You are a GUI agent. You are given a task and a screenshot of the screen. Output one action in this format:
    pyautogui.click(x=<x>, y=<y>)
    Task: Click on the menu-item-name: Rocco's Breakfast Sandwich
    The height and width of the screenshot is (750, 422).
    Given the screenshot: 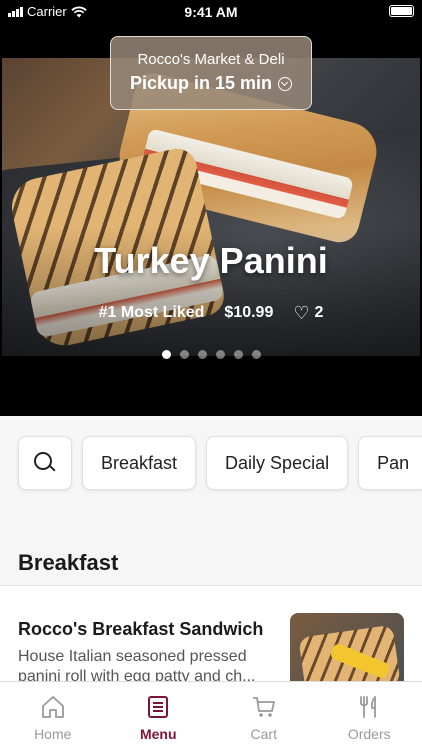 What is the action you would take?
    pyautogui.click(x=141, y=629)
    